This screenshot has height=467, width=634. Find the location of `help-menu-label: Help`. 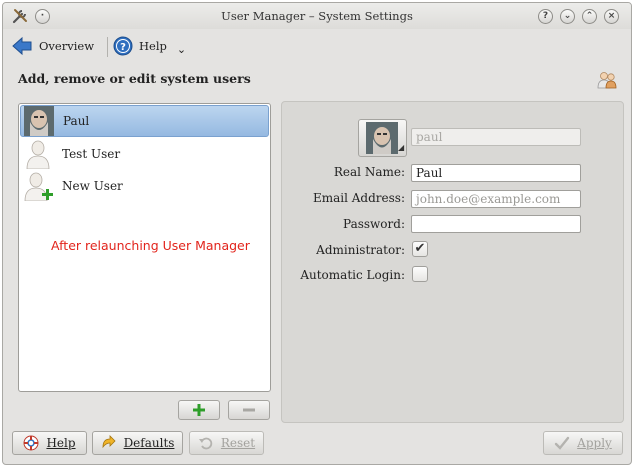

help-menu-label: Help is located at coordinates (153, 46).